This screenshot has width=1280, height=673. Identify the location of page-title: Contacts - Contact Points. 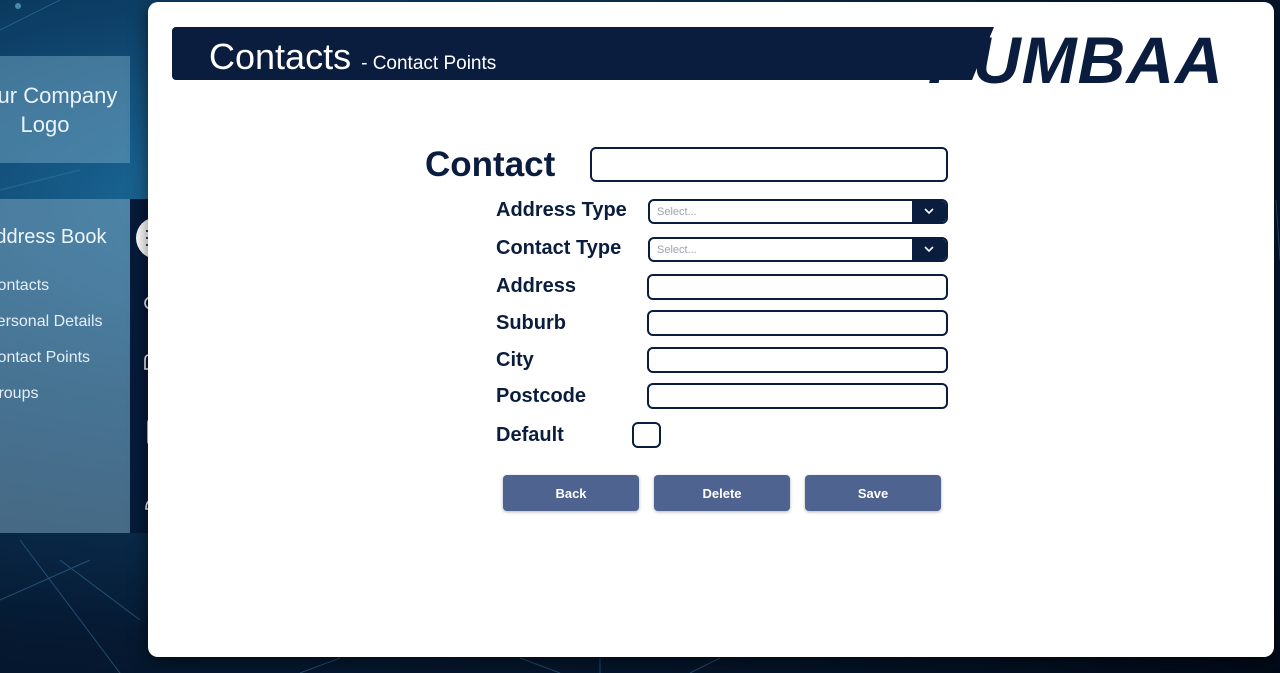
(352, 57).